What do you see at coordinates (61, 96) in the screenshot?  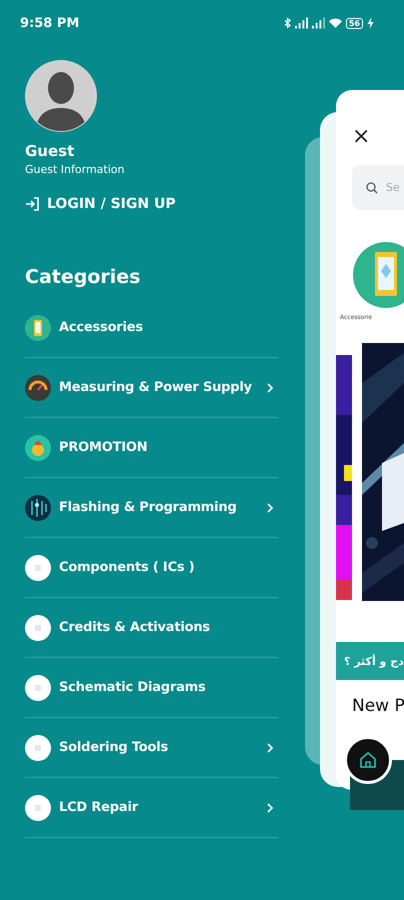 I see `avatar` at bounding box center [61, 96].